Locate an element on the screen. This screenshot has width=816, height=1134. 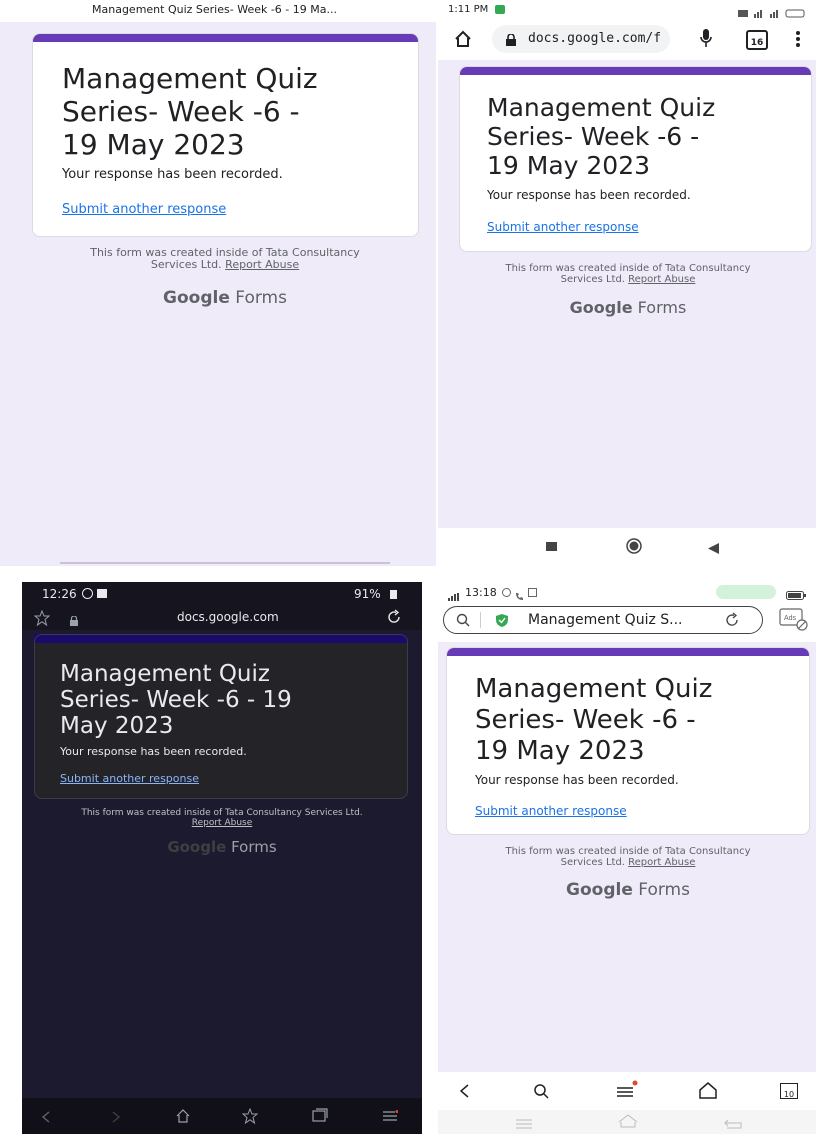
status-time: 13:18 is located at coordinates (481, 592).